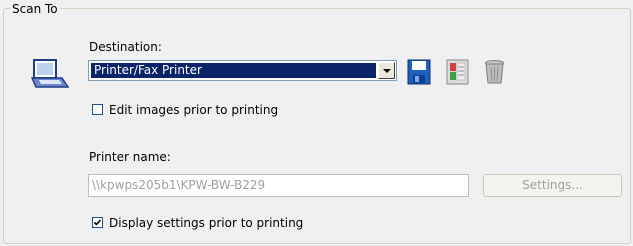 The image size is (633, 246). I want to click on group-title: Scan To, so click(35, 9).